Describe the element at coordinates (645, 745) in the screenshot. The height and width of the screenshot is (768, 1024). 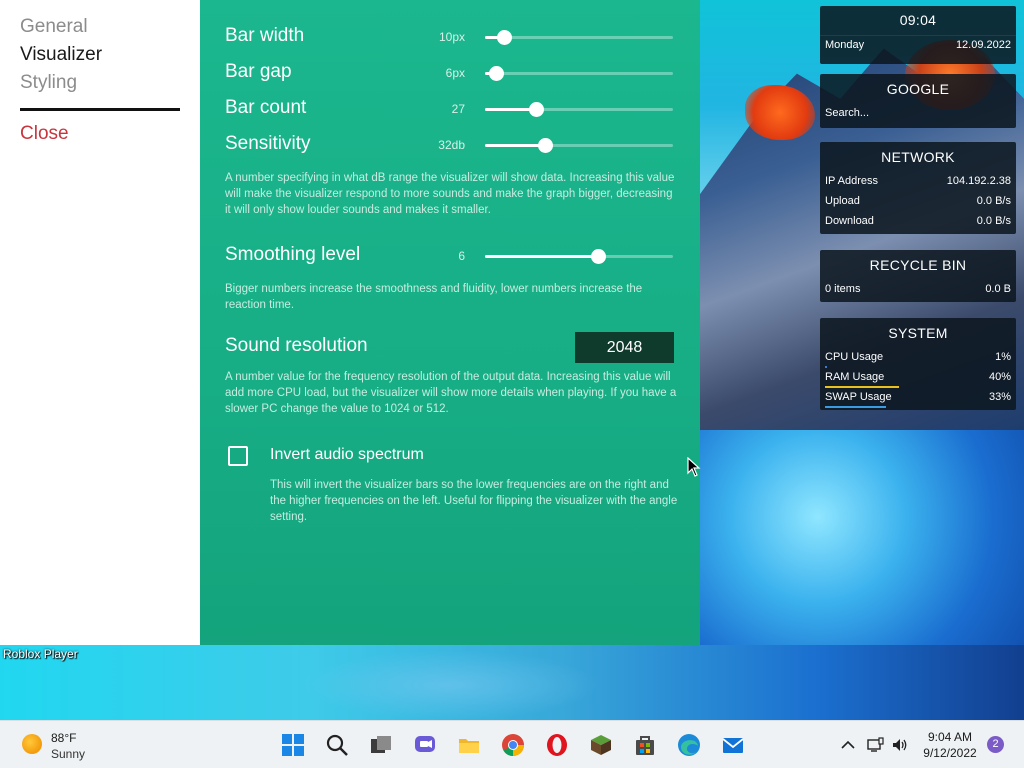
I see `store-icon` at that location.